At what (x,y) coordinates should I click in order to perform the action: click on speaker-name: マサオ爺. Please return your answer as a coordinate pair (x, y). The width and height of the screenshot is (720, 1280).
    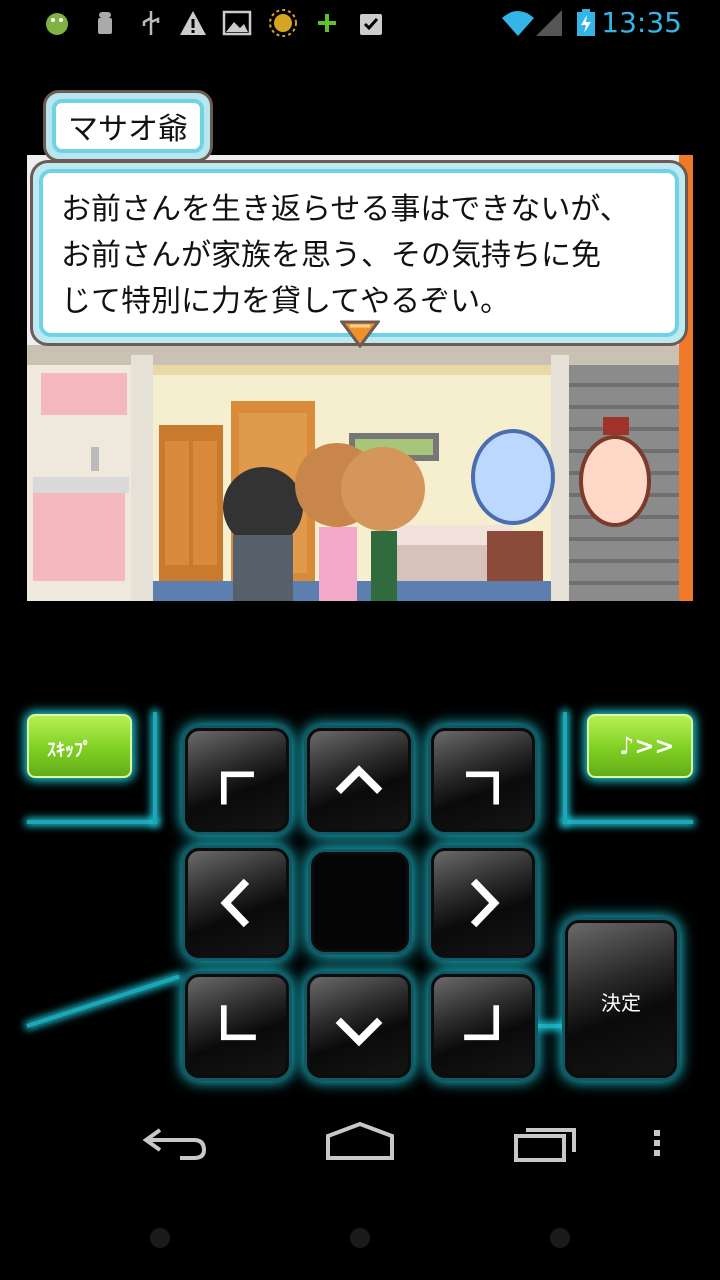
    Looking at the image, I should click on (128, 126).